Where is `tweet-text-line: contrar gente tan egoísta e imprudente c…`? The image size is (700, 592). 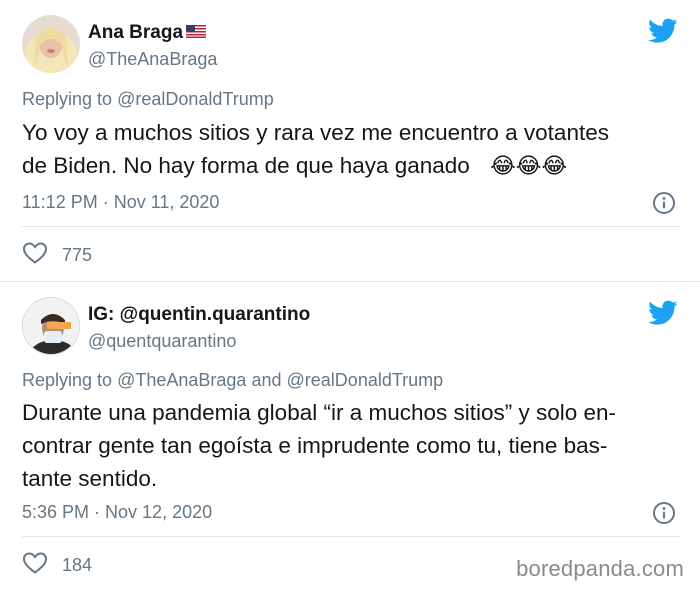 tweet-text-line: contrar gente tan egoísta e imprudente c… is located at coordinates (315, 445).